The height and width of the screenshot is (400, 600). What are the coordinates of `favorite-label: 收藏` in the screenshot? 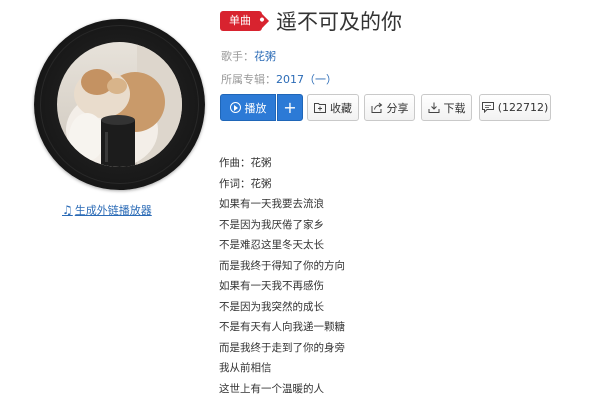 It's located at (341, 108).